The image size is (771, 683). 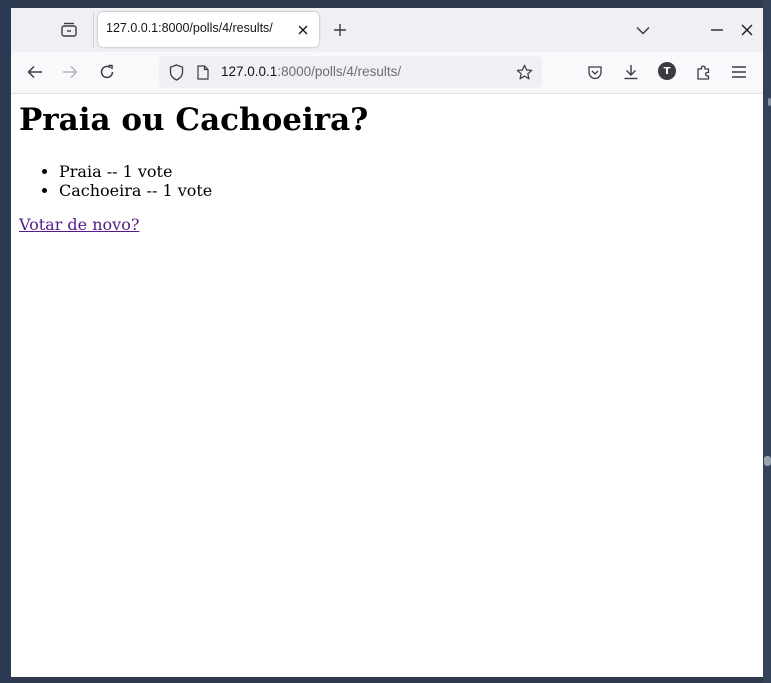 What do you see at coordinates (93, 30) in the screenshot?
I see `tab-separator` at bounding box center [93, 30].